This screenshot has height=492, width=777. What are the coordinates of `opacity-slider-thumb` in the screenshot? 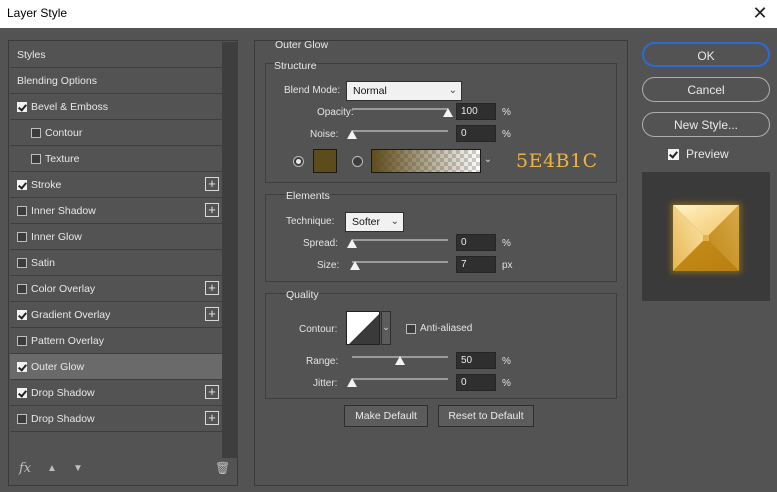 It's located at (448, 112).